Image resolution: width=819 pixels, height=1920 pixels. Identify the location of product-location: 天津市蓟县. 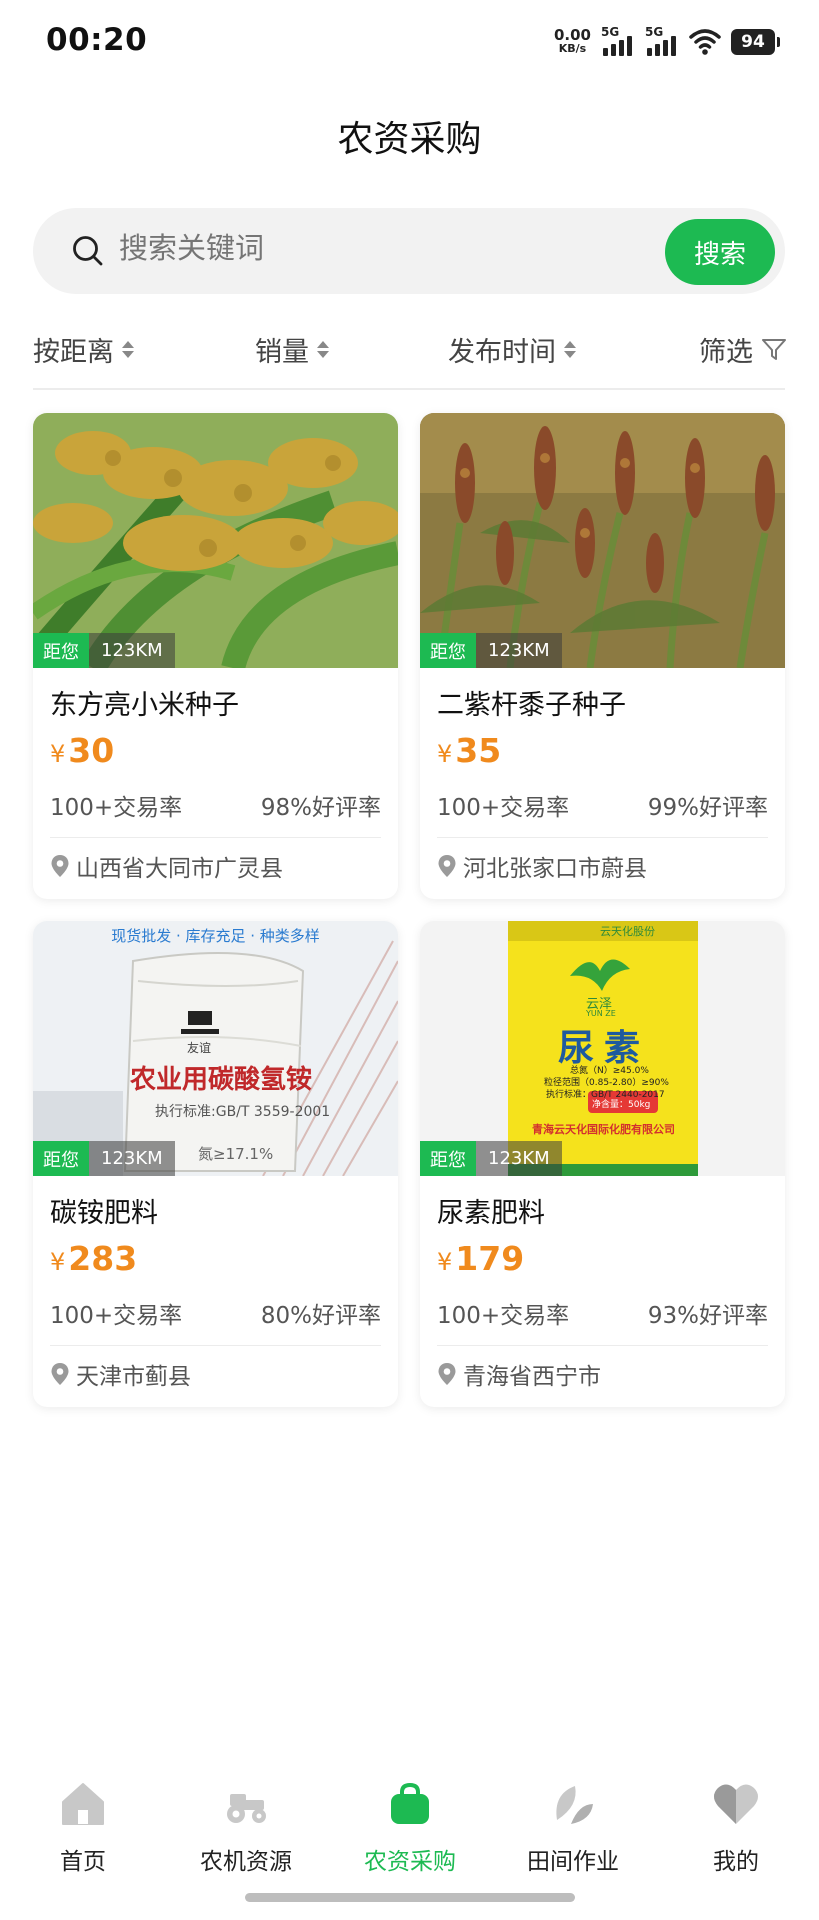
(120, 1374).